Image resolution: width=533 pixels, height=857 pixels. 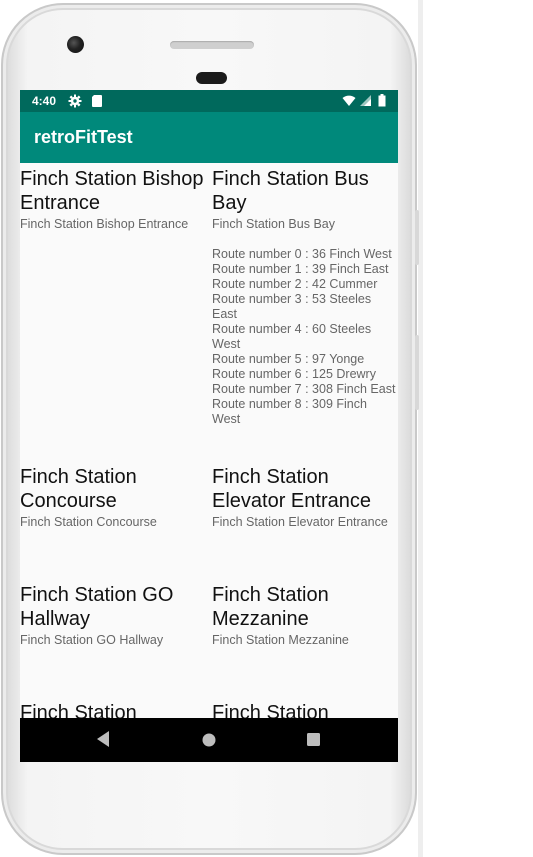 What do you see at coordinates (417, 372) in the screenshot?
I see `volume-button` at bounding box center [417, 372].